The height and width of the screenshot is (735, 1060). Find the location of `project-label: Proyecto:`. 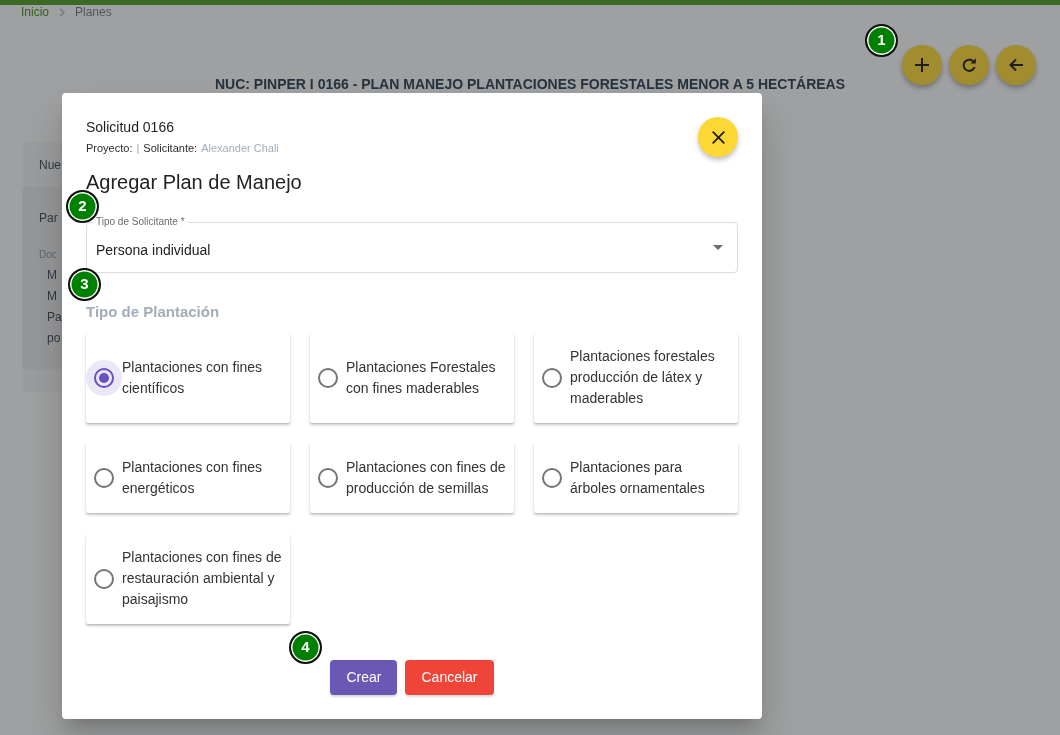

project-label: Proyecto: is located at coordinates (109, 148).